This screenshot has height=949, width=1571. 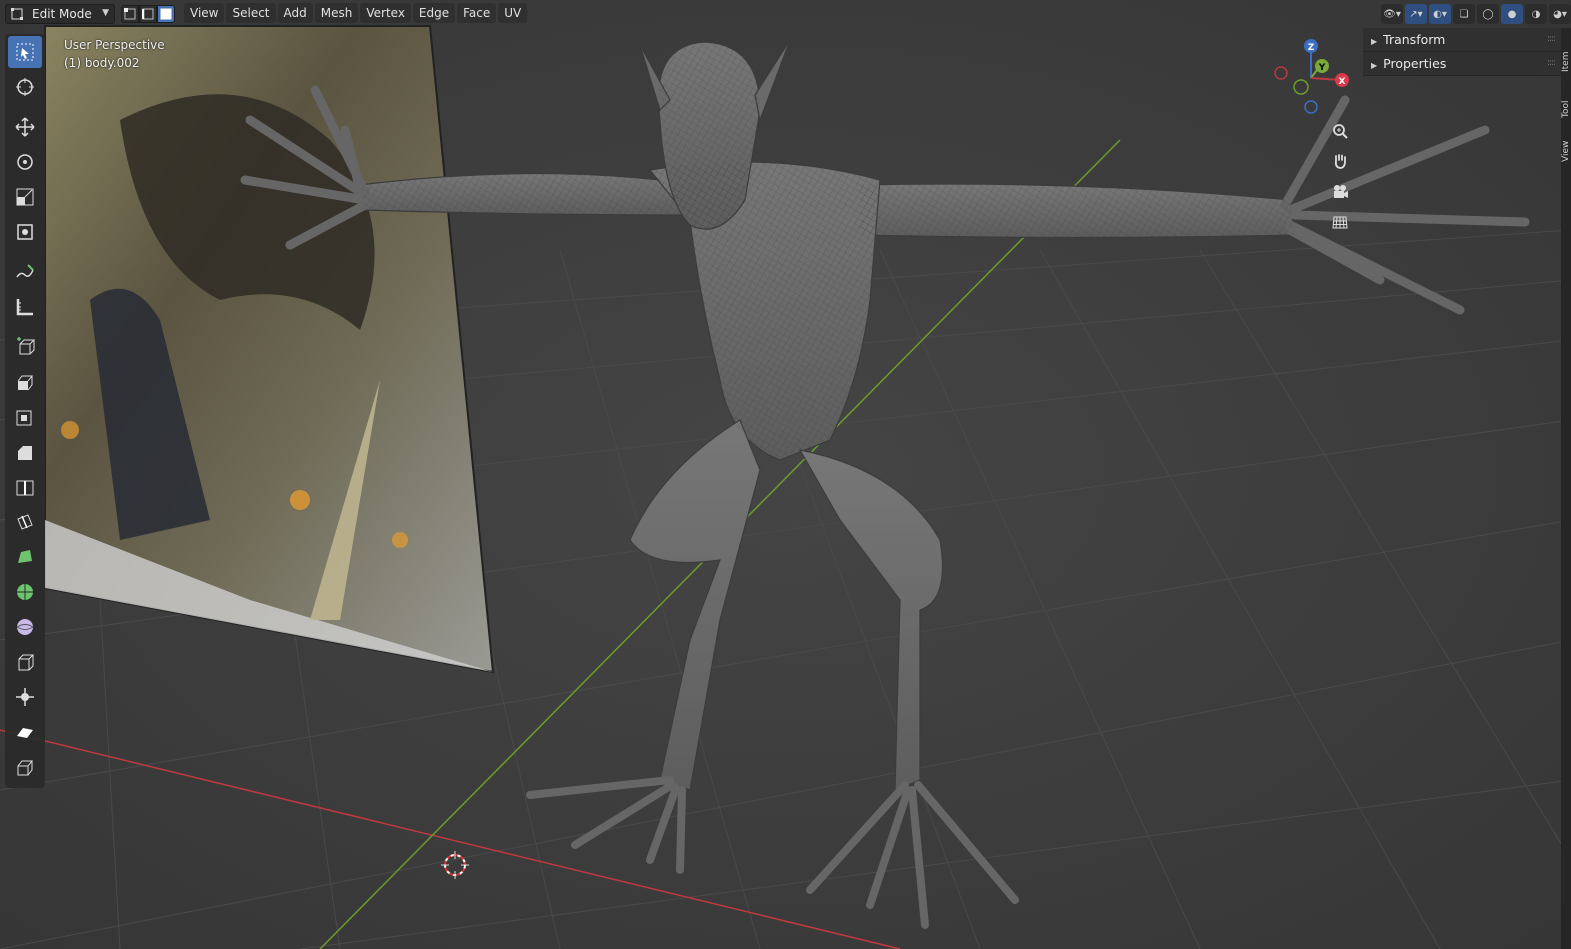 What do you see at coordinates (17, 14) in the screenshot?
I see `edit-mode-icon` at bounding box center [17, 14].